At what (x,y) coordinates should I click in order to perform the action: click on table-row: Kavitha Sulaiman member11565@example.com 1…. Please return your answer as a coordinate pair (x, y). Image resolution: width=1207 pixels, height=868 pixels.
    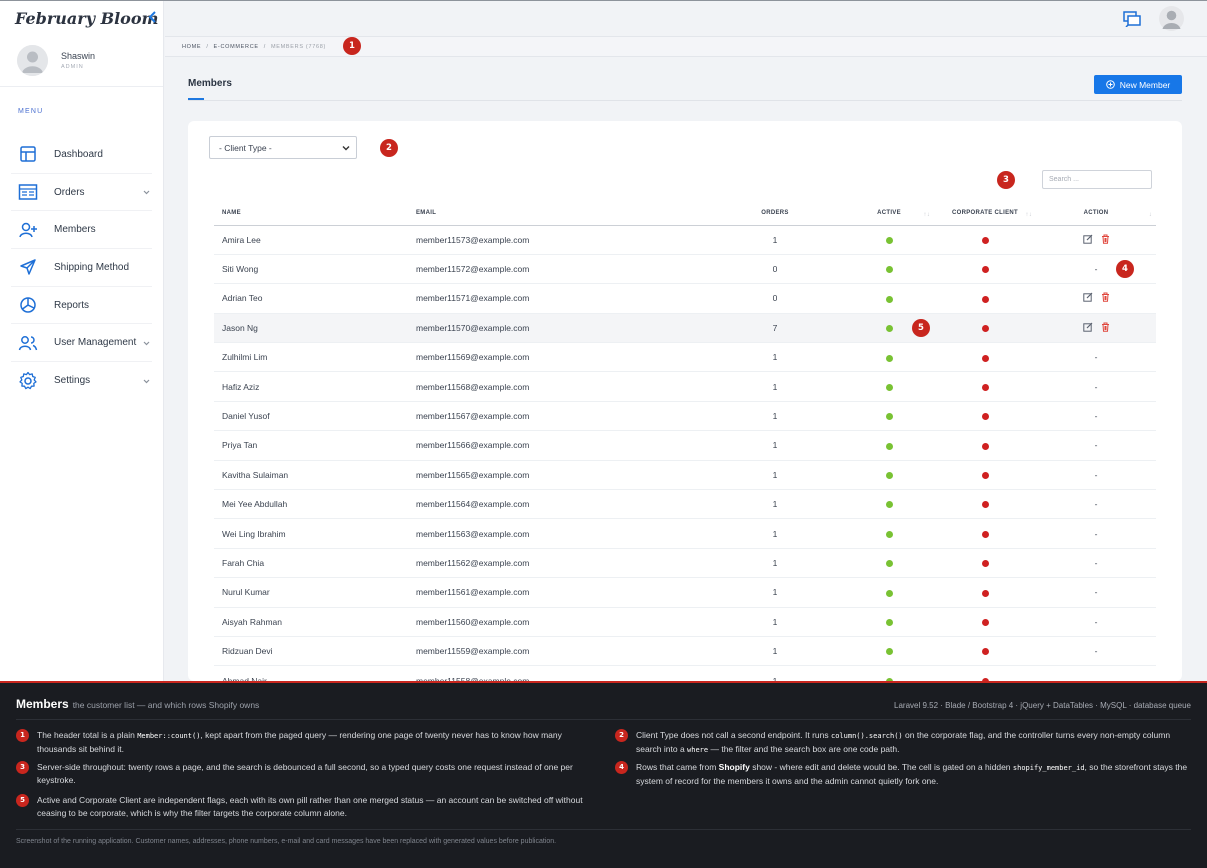
    Looking at the image, I should click on (685, 475).